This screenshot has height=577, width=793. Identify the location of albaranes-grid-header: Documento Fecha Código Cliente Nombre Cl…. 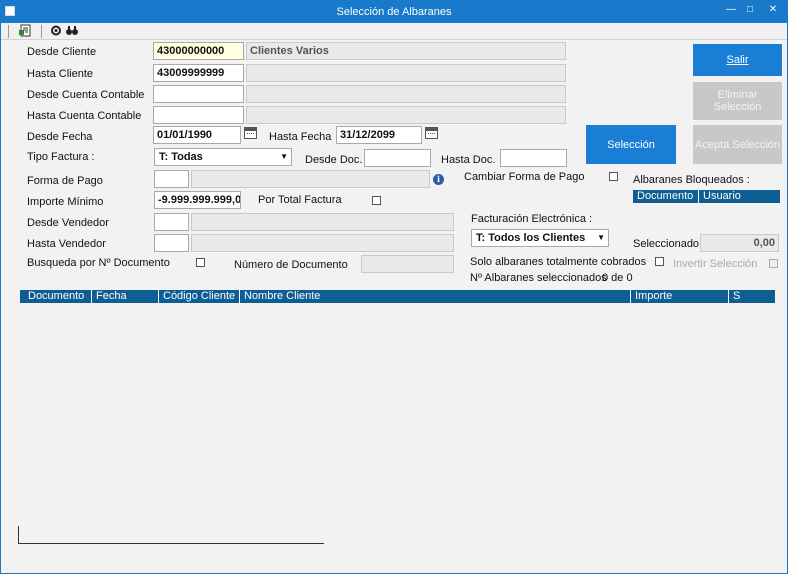
(397, 296).